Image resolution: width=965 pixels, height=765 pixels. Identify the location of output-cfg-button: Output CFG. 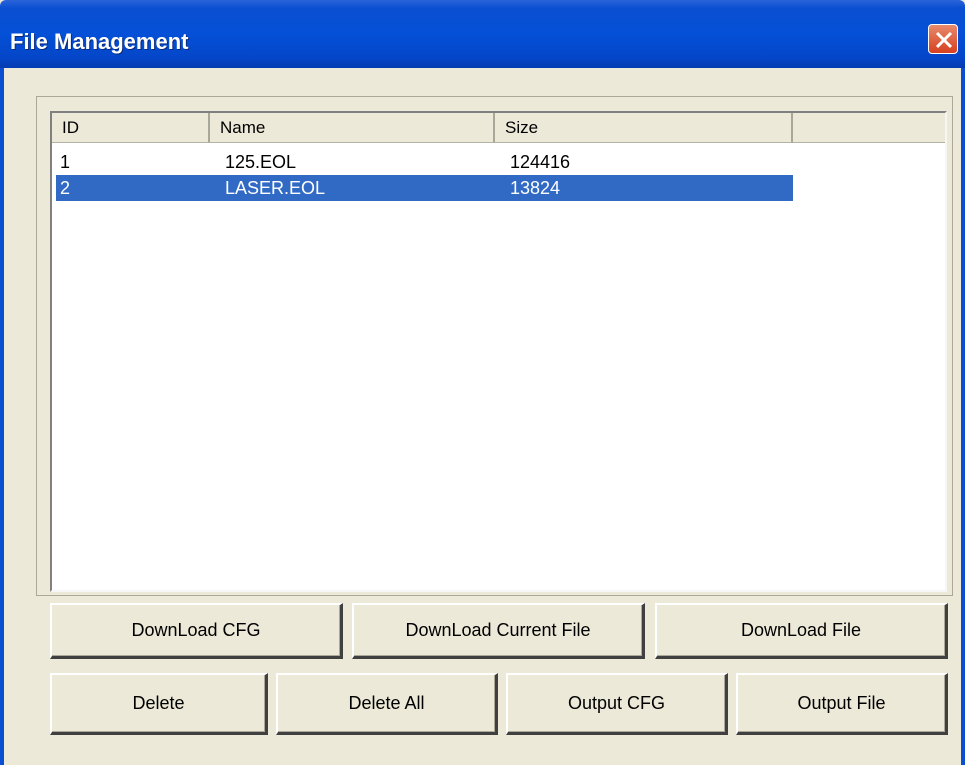
(617, 704).